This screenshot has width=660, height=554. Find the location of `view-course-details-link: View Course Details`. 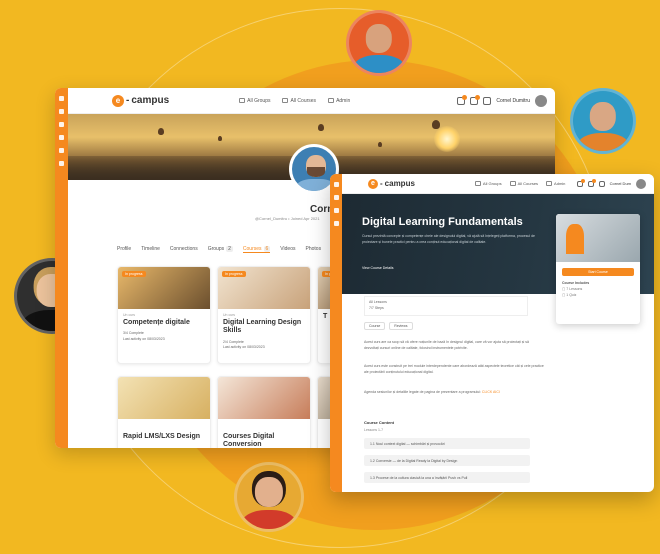

view-course-details-link: View Course Details is located at coordinates (377, 268).